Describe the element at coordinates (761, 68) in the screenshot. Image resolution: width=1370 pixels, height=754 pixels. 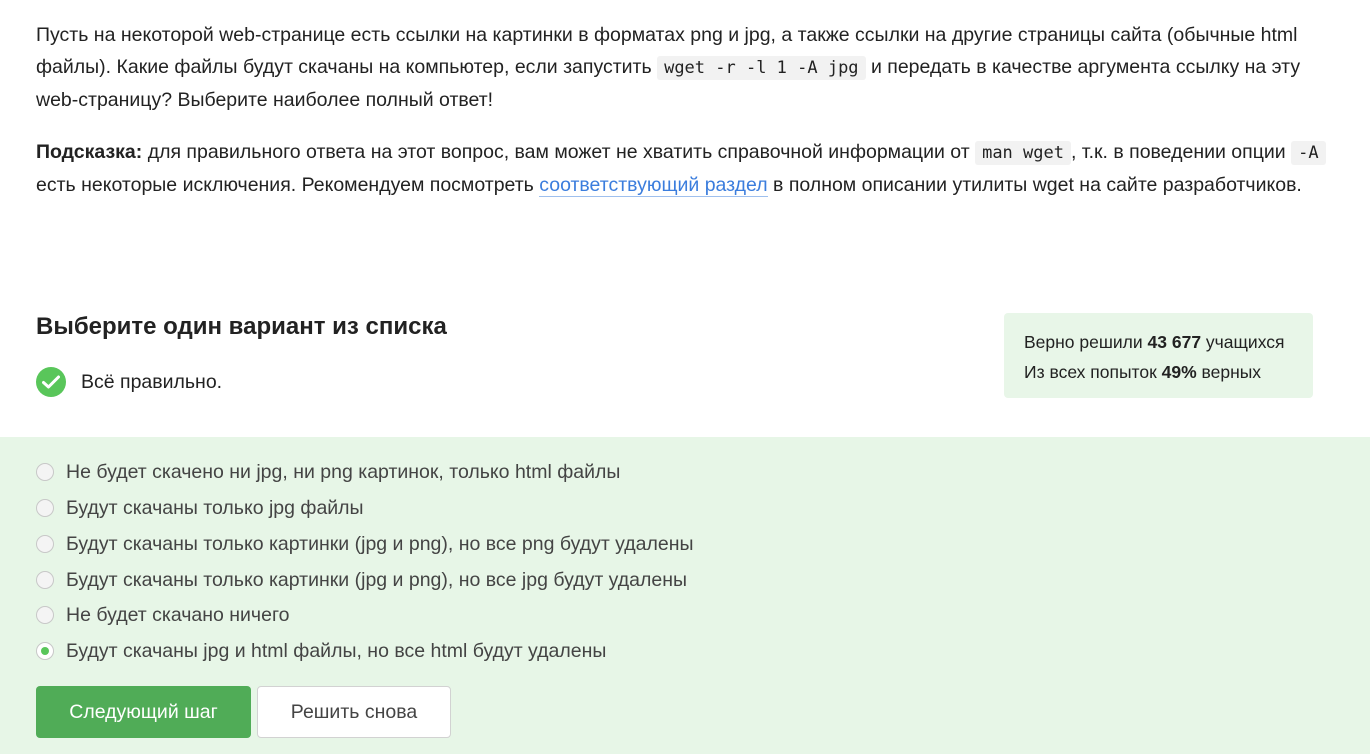
I see `code-snippet: wget -r -l 1 -A jpg` at that location.